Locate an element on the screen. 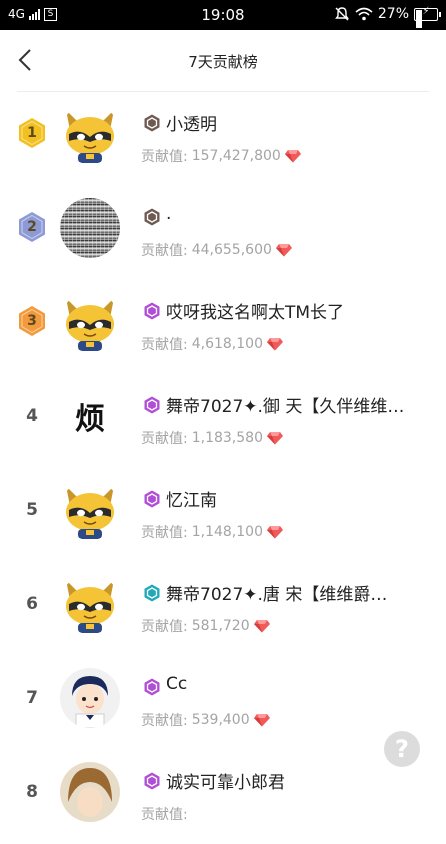 This screenshot has height=844, width=446. contribution-value: 1,148,100 is located at coordinates (227, 532).